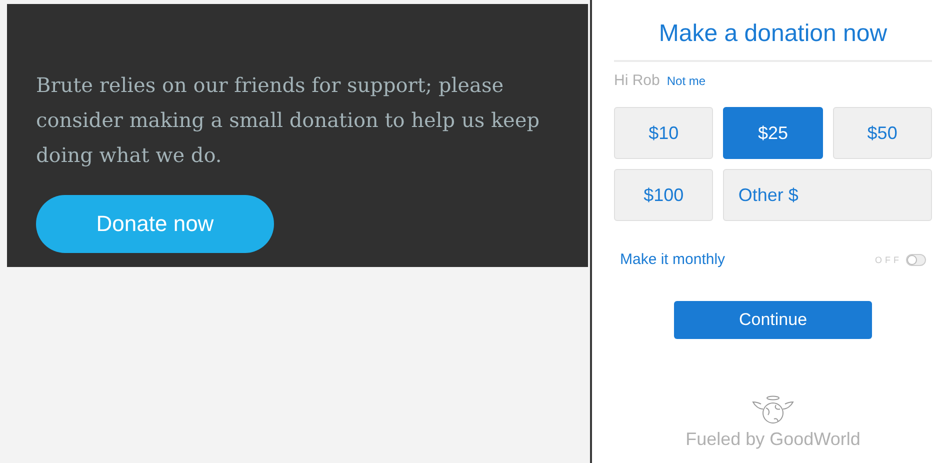  What do you see at coordinates (637, 80) in the screenshot?
I see `greeting: Hi Rob` at bounding box center [637, 80].